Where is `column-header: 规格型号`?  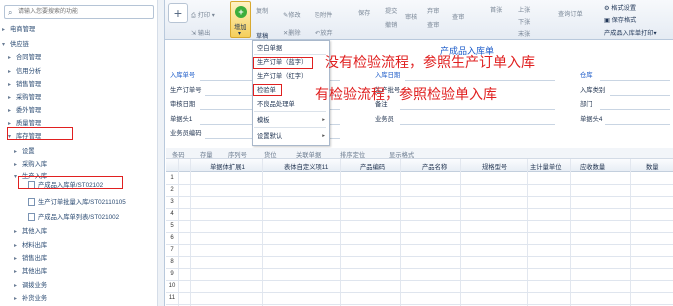 column-header: 规格型号 is located at coordinates (494, 166).